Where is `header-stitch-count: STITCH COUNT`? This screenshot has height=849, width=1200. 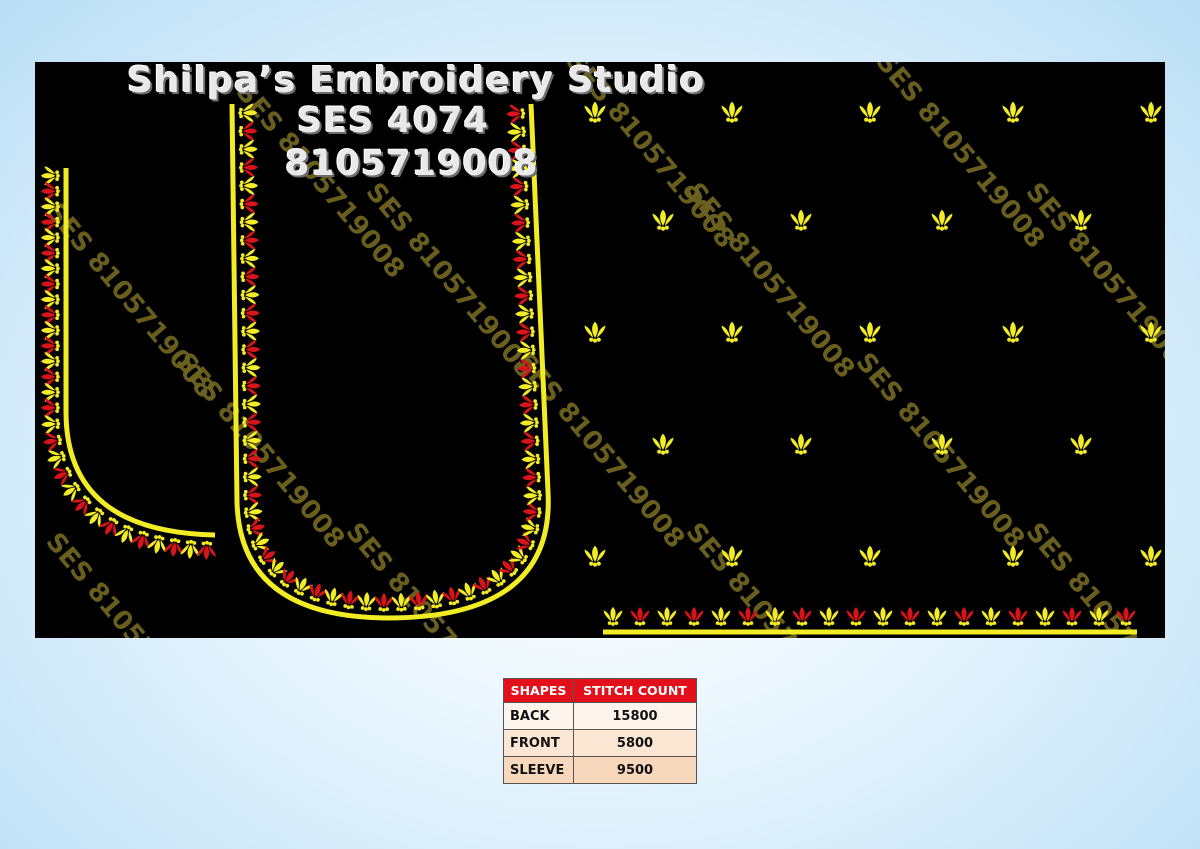
header-stitch-count: STITCH COUNT is located at coordinates (635, 690).